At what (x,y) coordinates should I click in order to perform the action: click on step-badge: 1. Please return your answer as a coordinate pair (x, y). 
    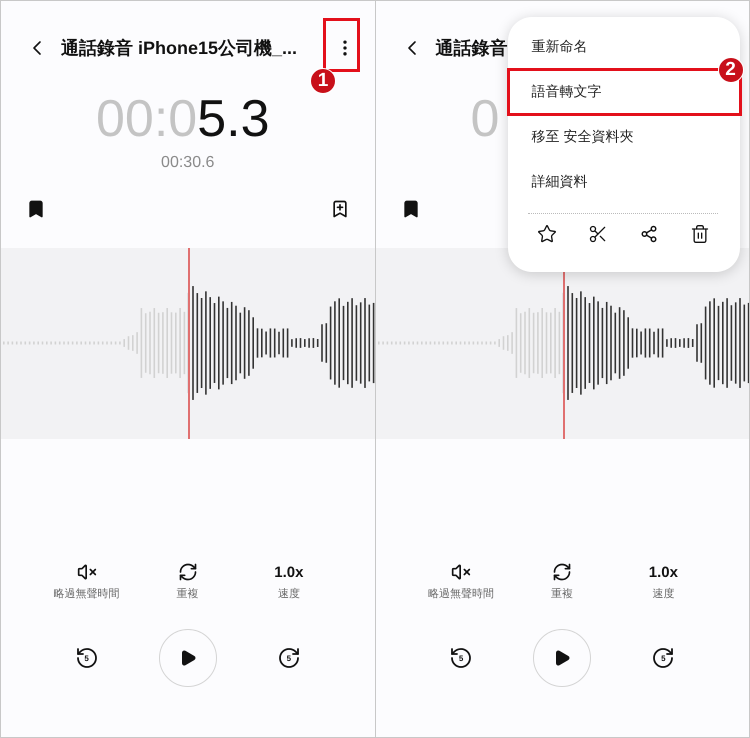
    Looking at the image, I should click on (323, 81).